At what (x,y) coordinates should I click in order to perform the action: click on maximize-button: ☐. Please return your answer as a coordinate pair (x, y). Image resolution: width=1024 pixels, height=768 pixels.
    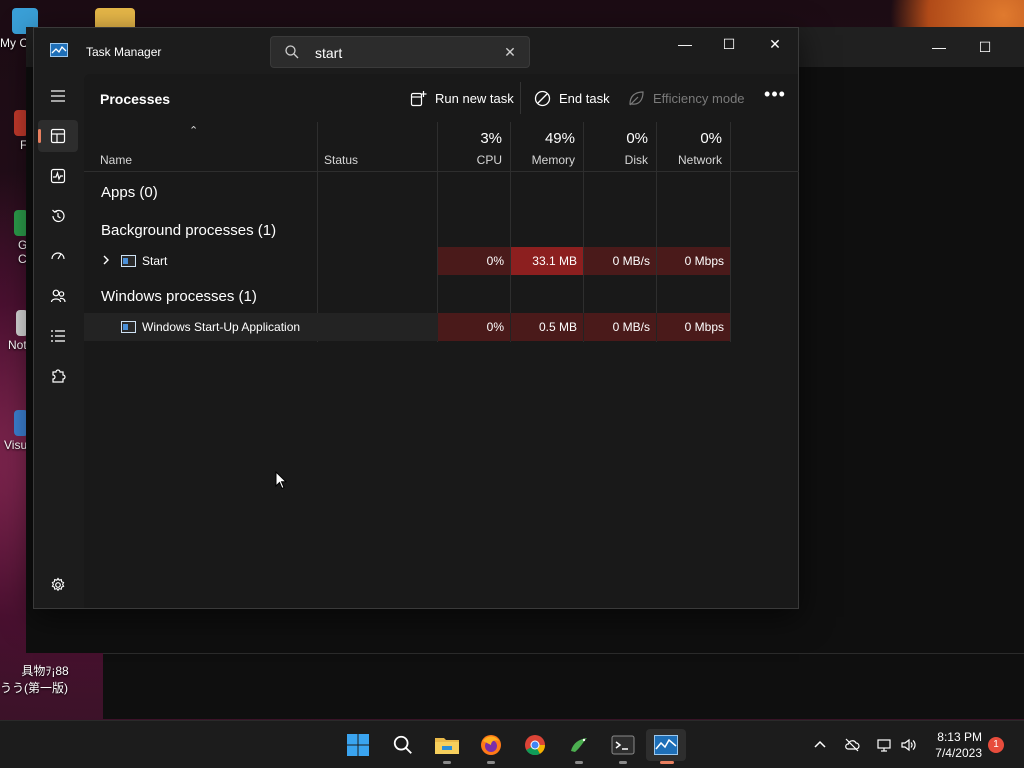
    Looking at the image, I should click on (729, 44).